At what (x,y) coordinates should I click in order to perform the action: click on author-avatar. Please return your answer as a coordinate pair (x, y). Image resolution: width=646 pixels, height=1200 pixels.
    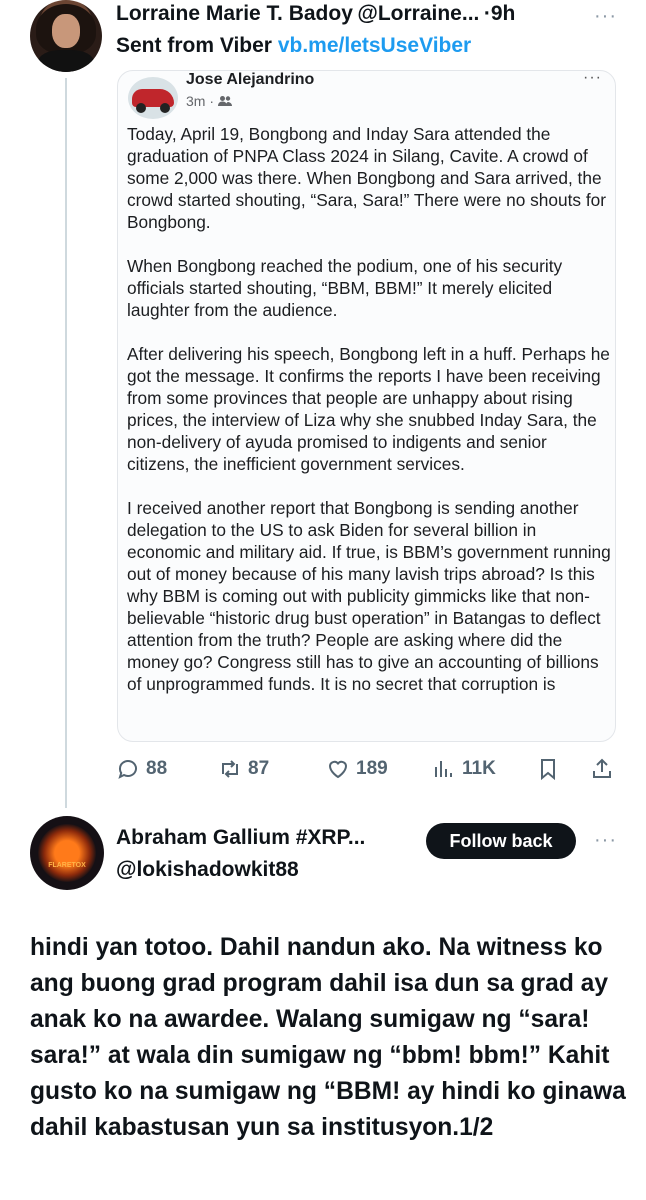
    Looking at the image, I should click on (153, 98).